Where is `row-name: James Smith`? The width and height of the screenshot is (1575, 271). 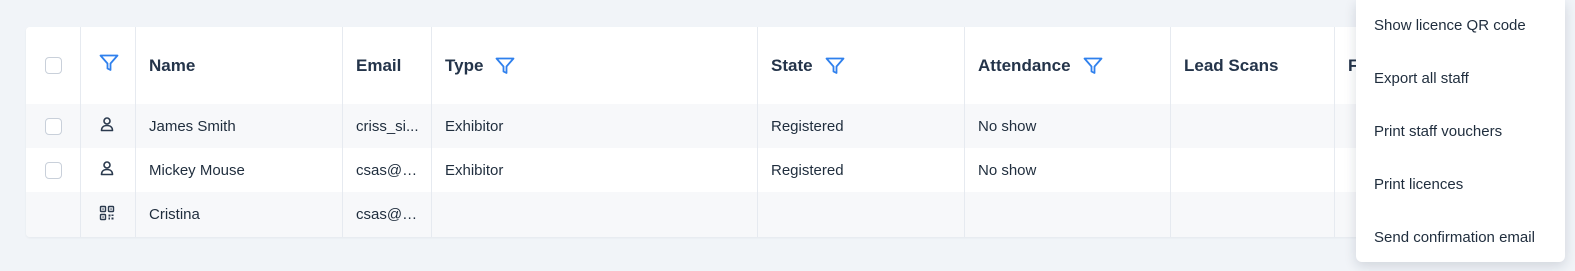 row-name: James Smith is located at coordinates (239, 126).